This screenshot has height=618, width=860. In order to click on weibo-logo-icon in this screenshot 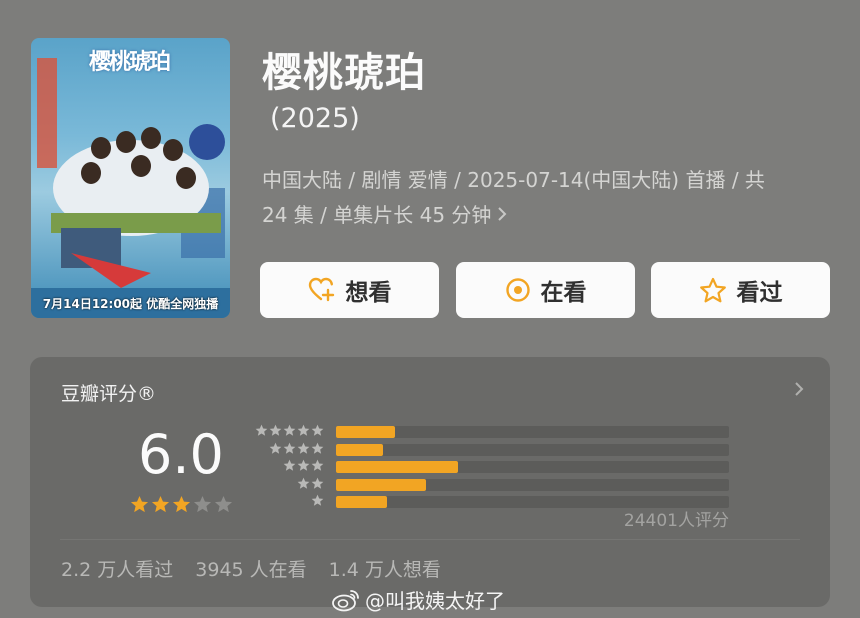, I will do `click(345, 600)`.